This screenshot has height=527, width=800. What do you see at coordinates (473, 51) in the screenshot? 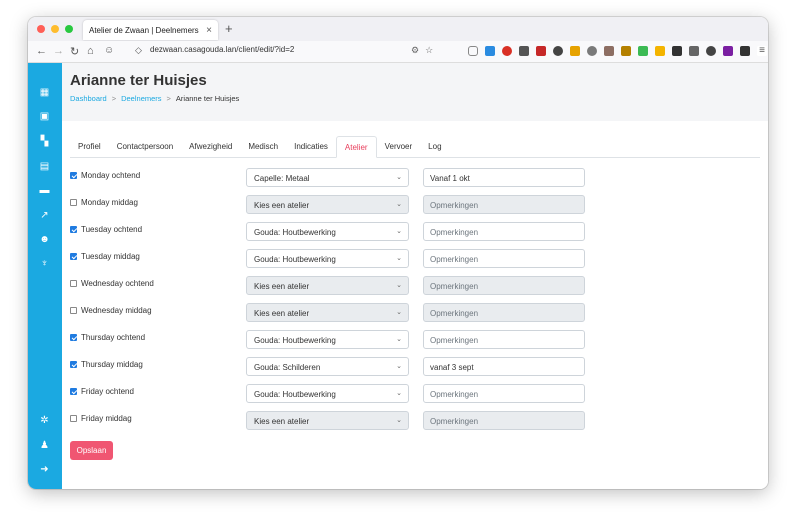
I see `pocket-icon` at bounding box center [473, 51].